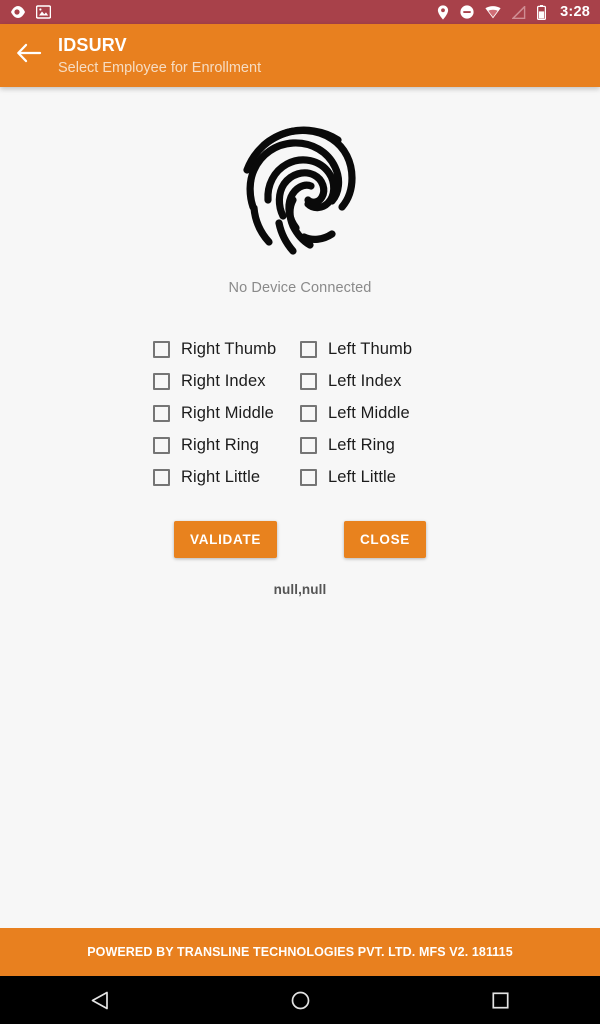  What do you see at coordinates (221, 476) in the screenshot?
I see `finger-label: Right Little` at bounding box center [221, 476].